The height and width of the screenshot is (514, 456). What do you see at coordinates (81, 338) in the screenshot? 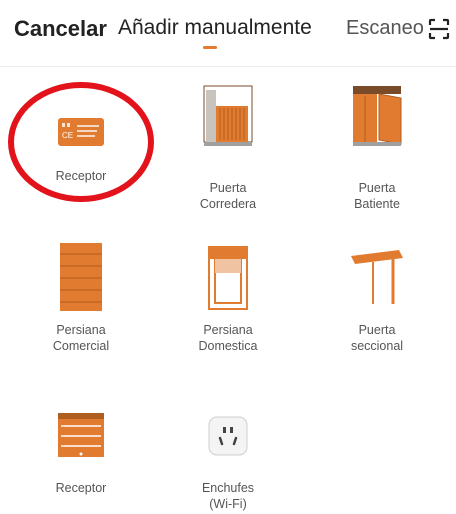
I see `device-label: Persiana Comercial` at bounding box center [81, 338].